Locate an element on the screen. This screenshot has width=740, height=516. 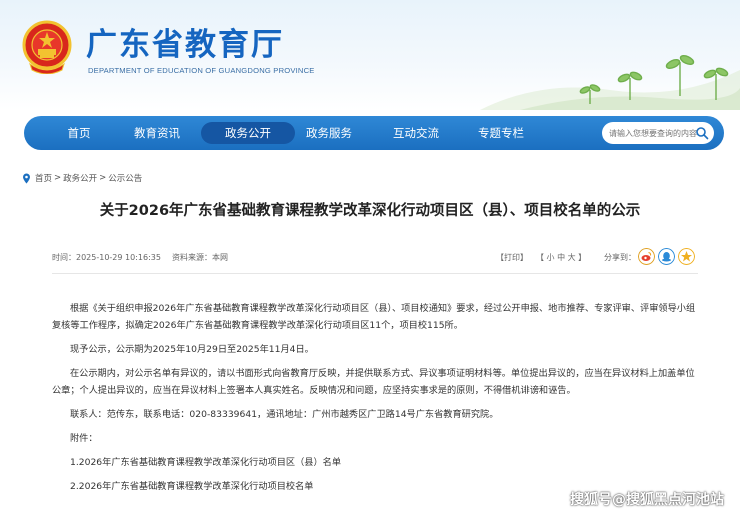
site-title: 广东省教育厅 is located at coordinates (185, 41).